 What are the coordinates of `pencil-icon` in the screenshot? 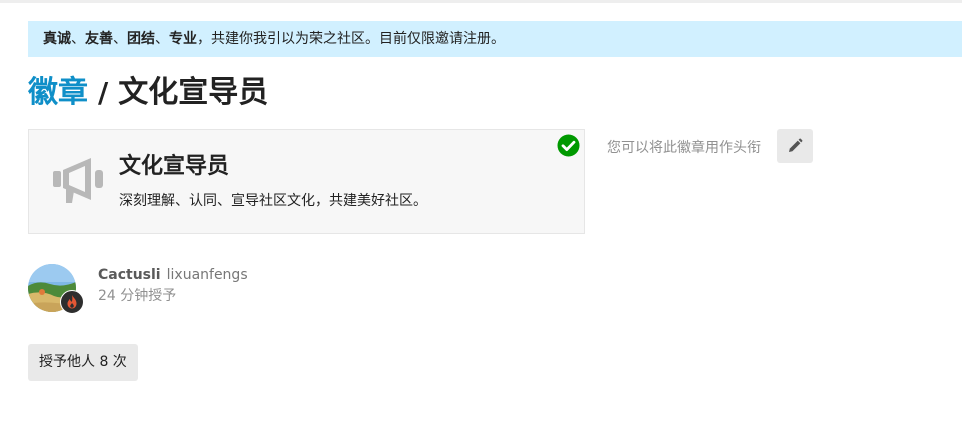 It's located at (796, 145).